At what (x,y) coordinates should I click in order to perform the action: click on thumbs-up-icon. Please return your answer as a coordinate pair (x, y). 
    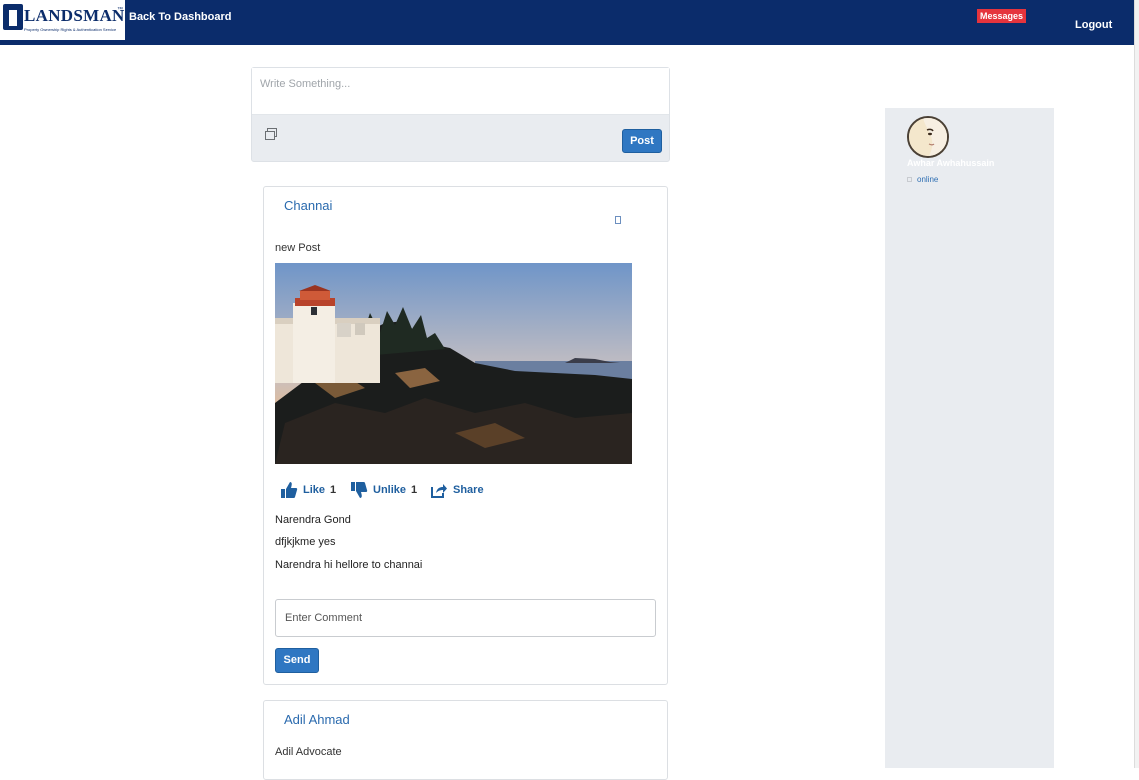
    Looking at the image, I should click on (289, 490).